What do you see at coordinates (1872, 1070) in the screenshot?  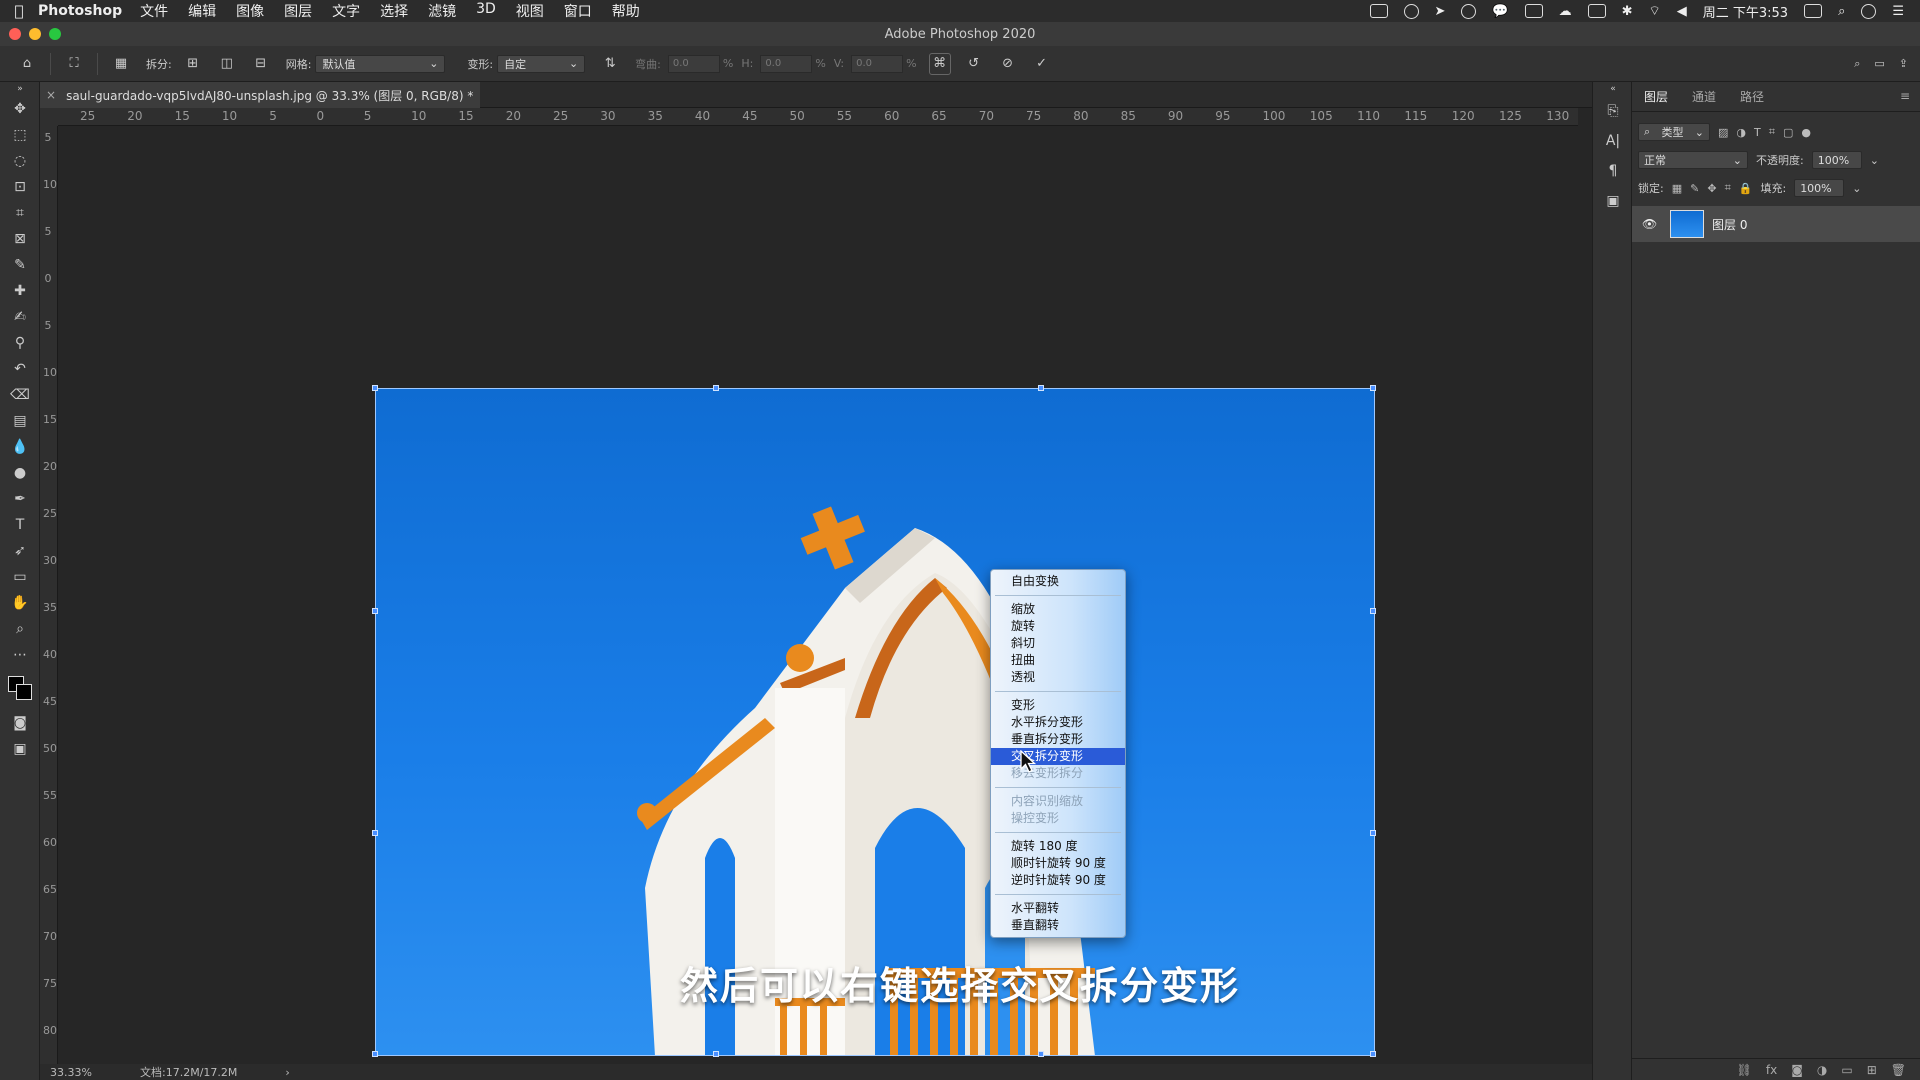 I see `new-layer-icon: ⊞` at bounding box center [1872, 1070].